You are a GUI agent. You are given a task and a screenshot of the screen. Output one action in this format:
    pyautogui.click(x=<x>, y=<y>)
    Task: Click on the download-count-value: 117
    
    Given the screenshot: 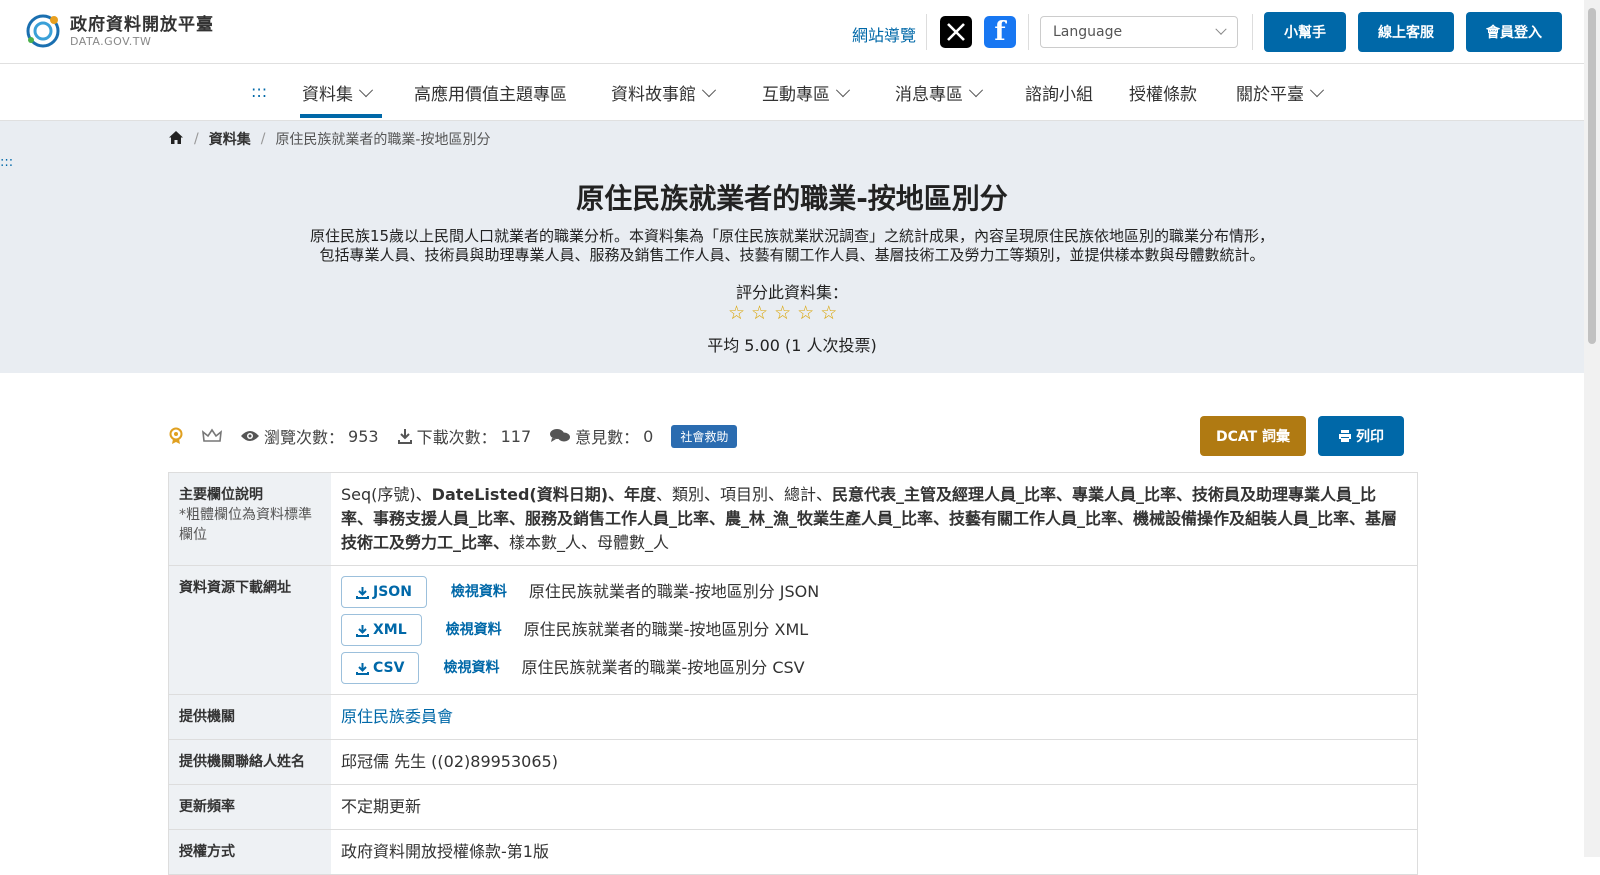 What is the action you would take?
    pyautogui.click(x=516, y=436)
    